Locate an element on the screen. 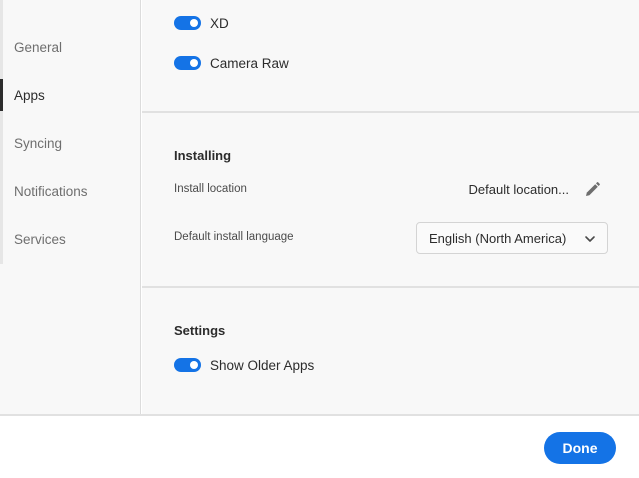  install-location-label: Install location is located at coordinates (210, 189).